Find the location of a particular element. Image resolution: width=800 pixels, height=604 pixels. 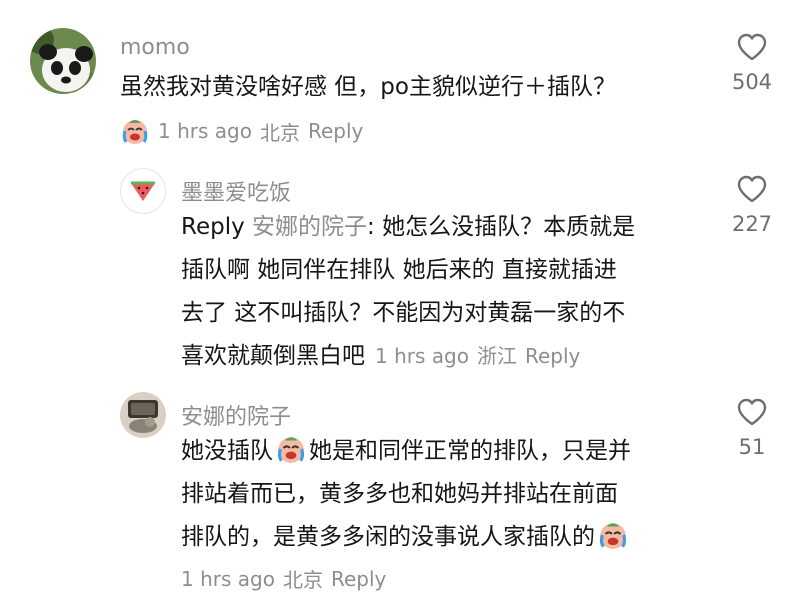

comment-username: 墨墨爱吃饭 is located at coordinates (236, 191).